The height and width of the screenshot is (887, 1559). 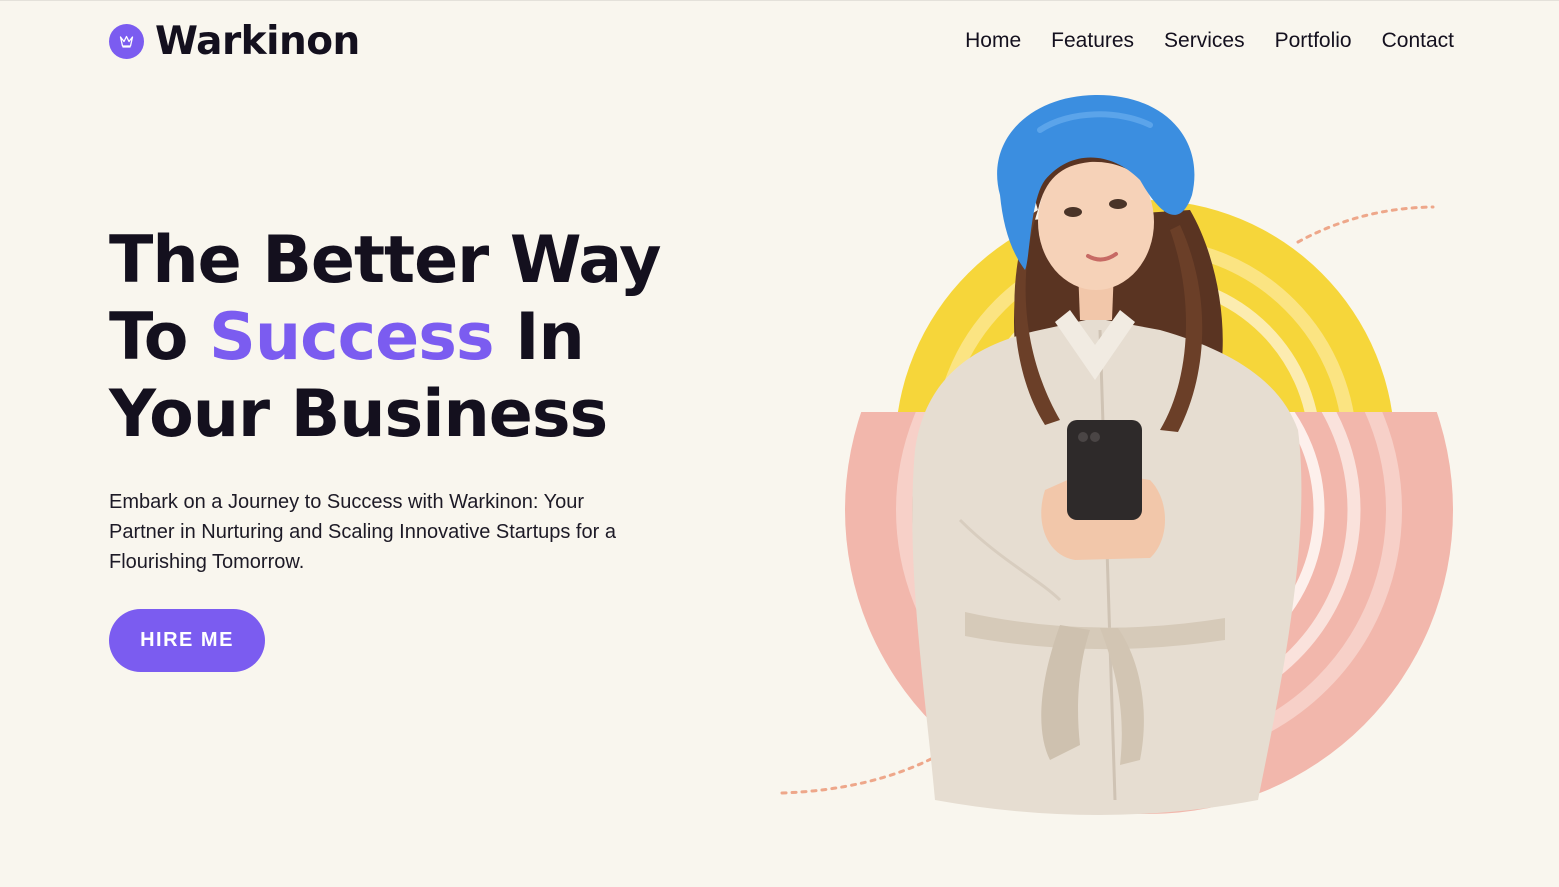 I want to click on headline-line-1: The Better Way, so click(x=385, y=260).